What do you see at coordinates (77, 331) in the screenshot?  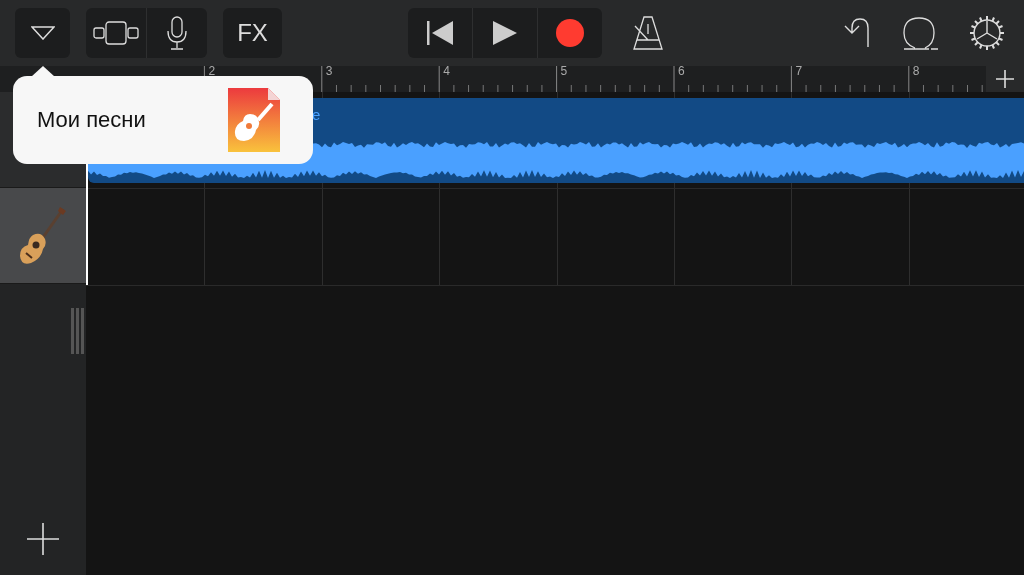 I see `resize-handle` at bounding box center [77, 331].